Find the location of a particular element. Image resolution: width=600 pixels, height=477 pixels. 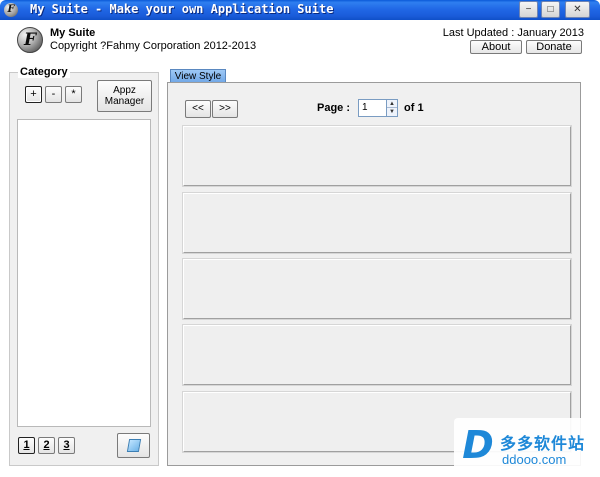

page-number-input: 1 is located at coordinates (373, 108).